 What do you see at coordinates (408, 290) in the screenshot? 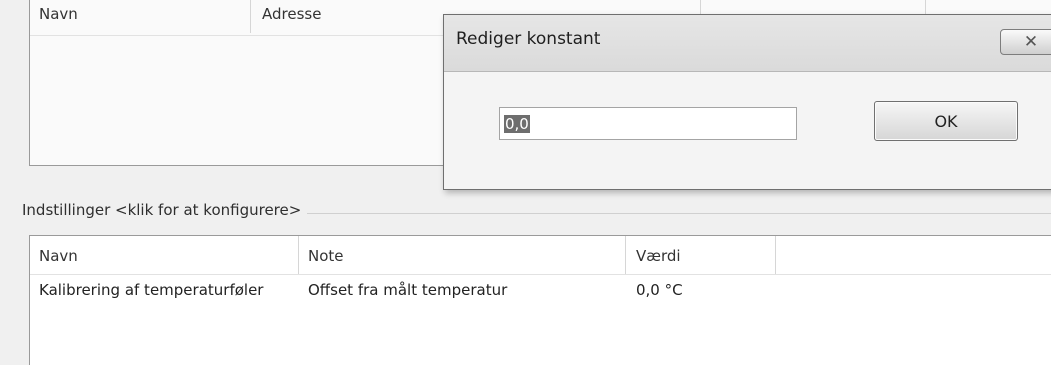
I see `cell-note: Offset fra målt temperatur` at bounding box center [408, 290].